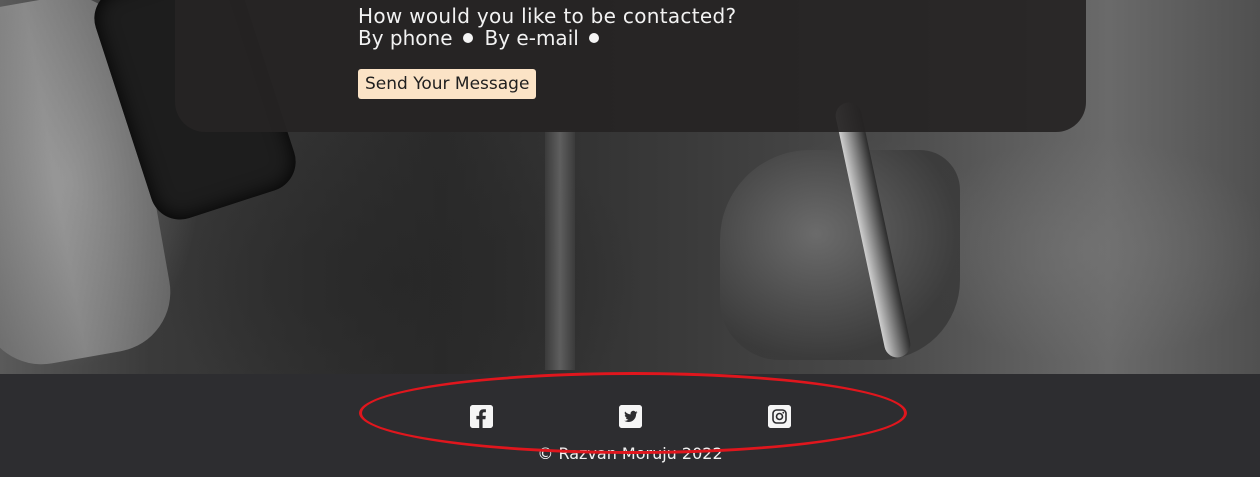 This screenshot has width=1260, height=477. What do you see at coordinates (447, 84) in the screenshot?
I see `send-message-button: Send Your Message` at bounding box center [447, 84].